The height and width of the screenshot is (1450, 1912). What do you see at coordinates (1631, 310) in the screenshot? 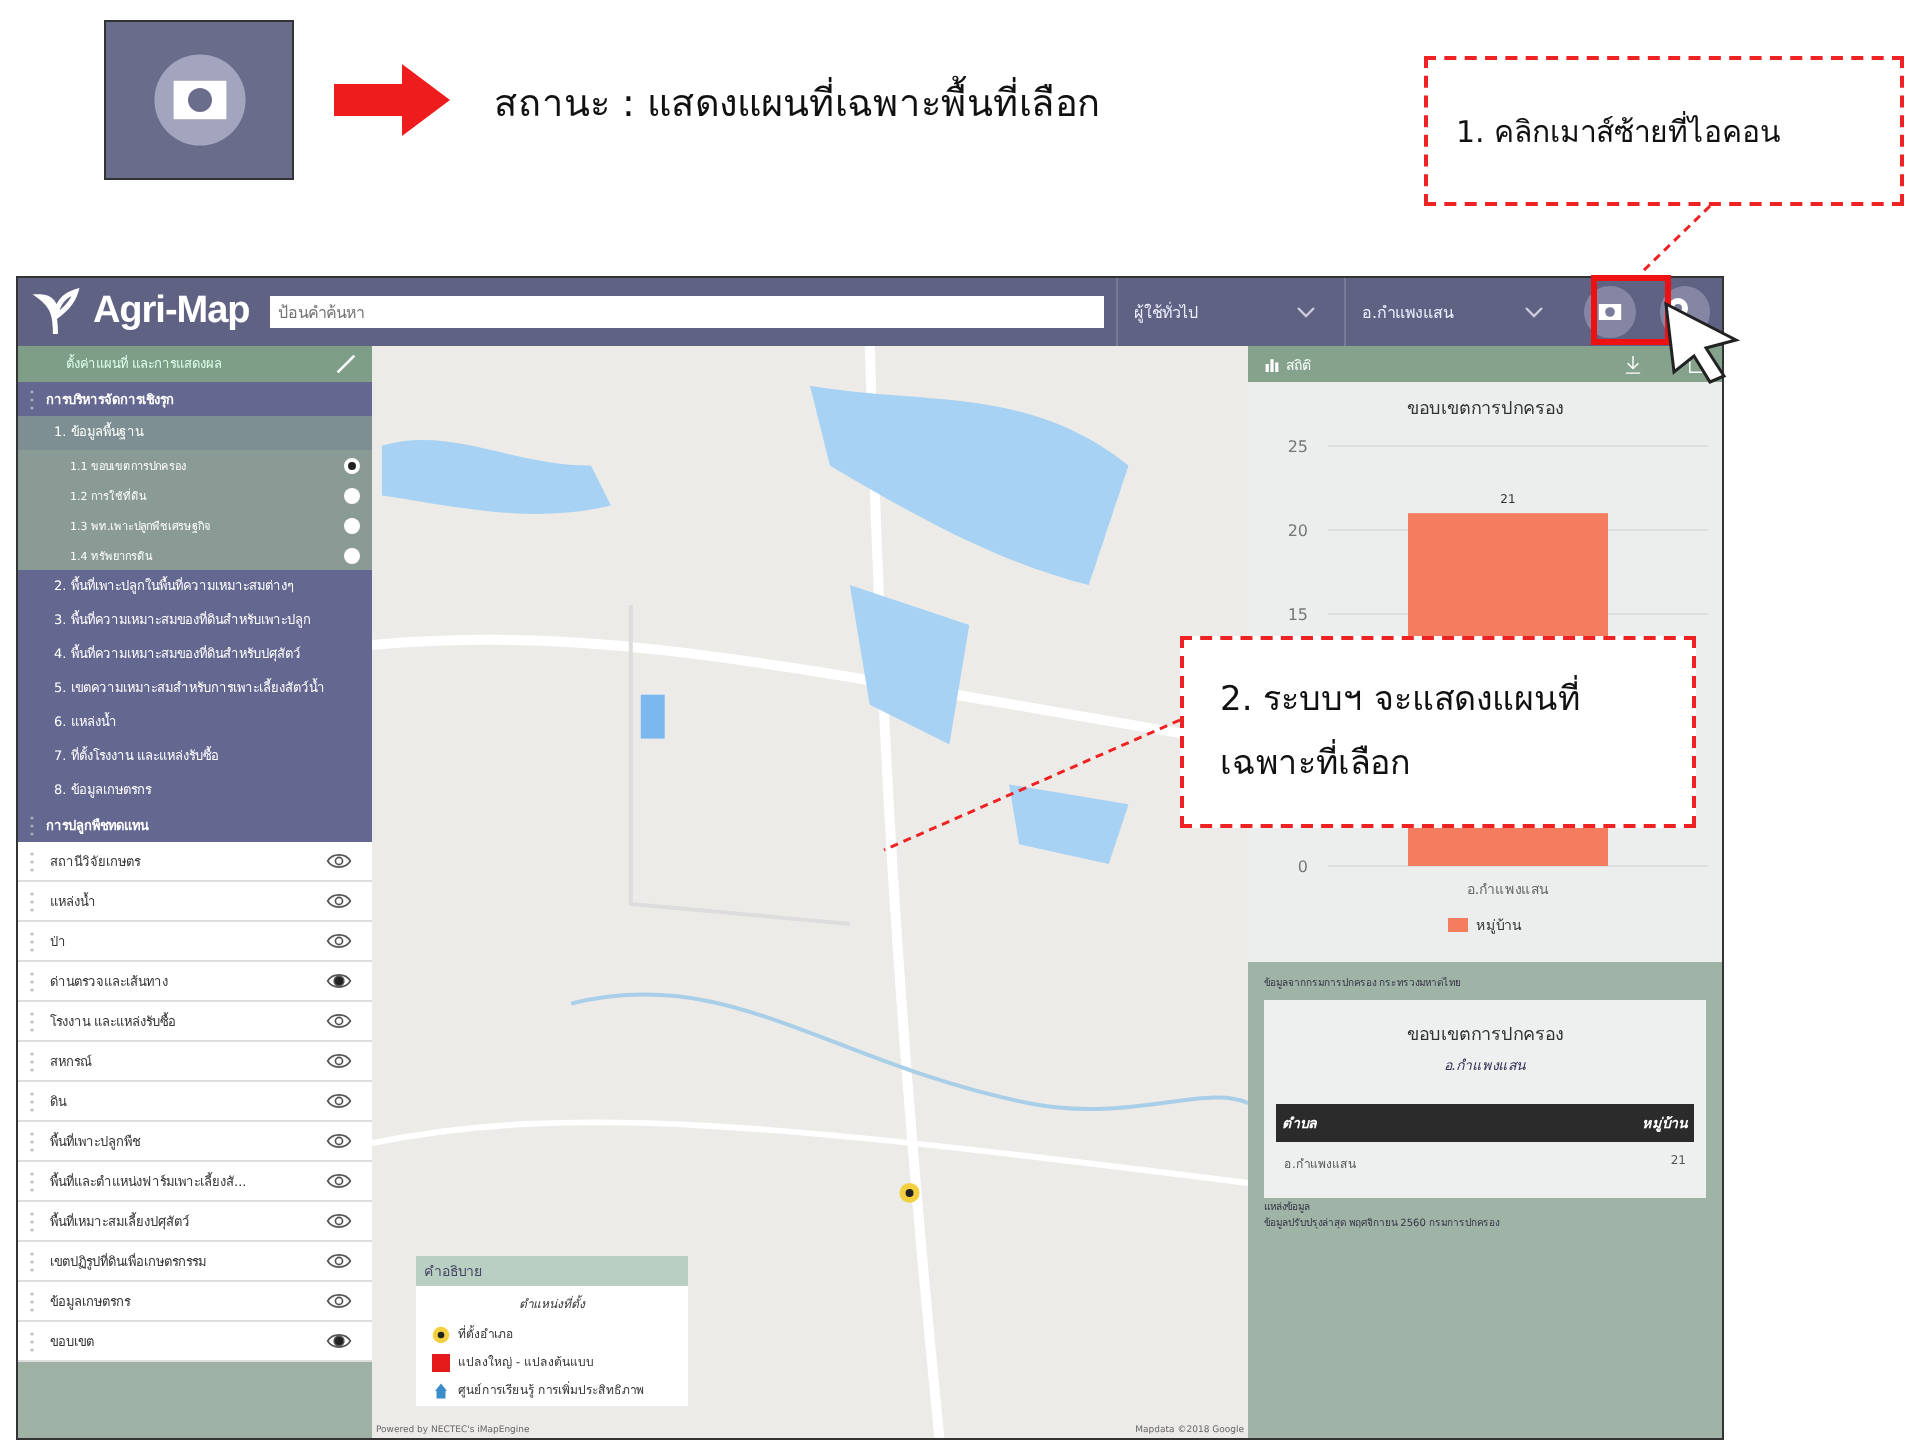
I see `highlight-frame` at bounding box center [1631, 310].